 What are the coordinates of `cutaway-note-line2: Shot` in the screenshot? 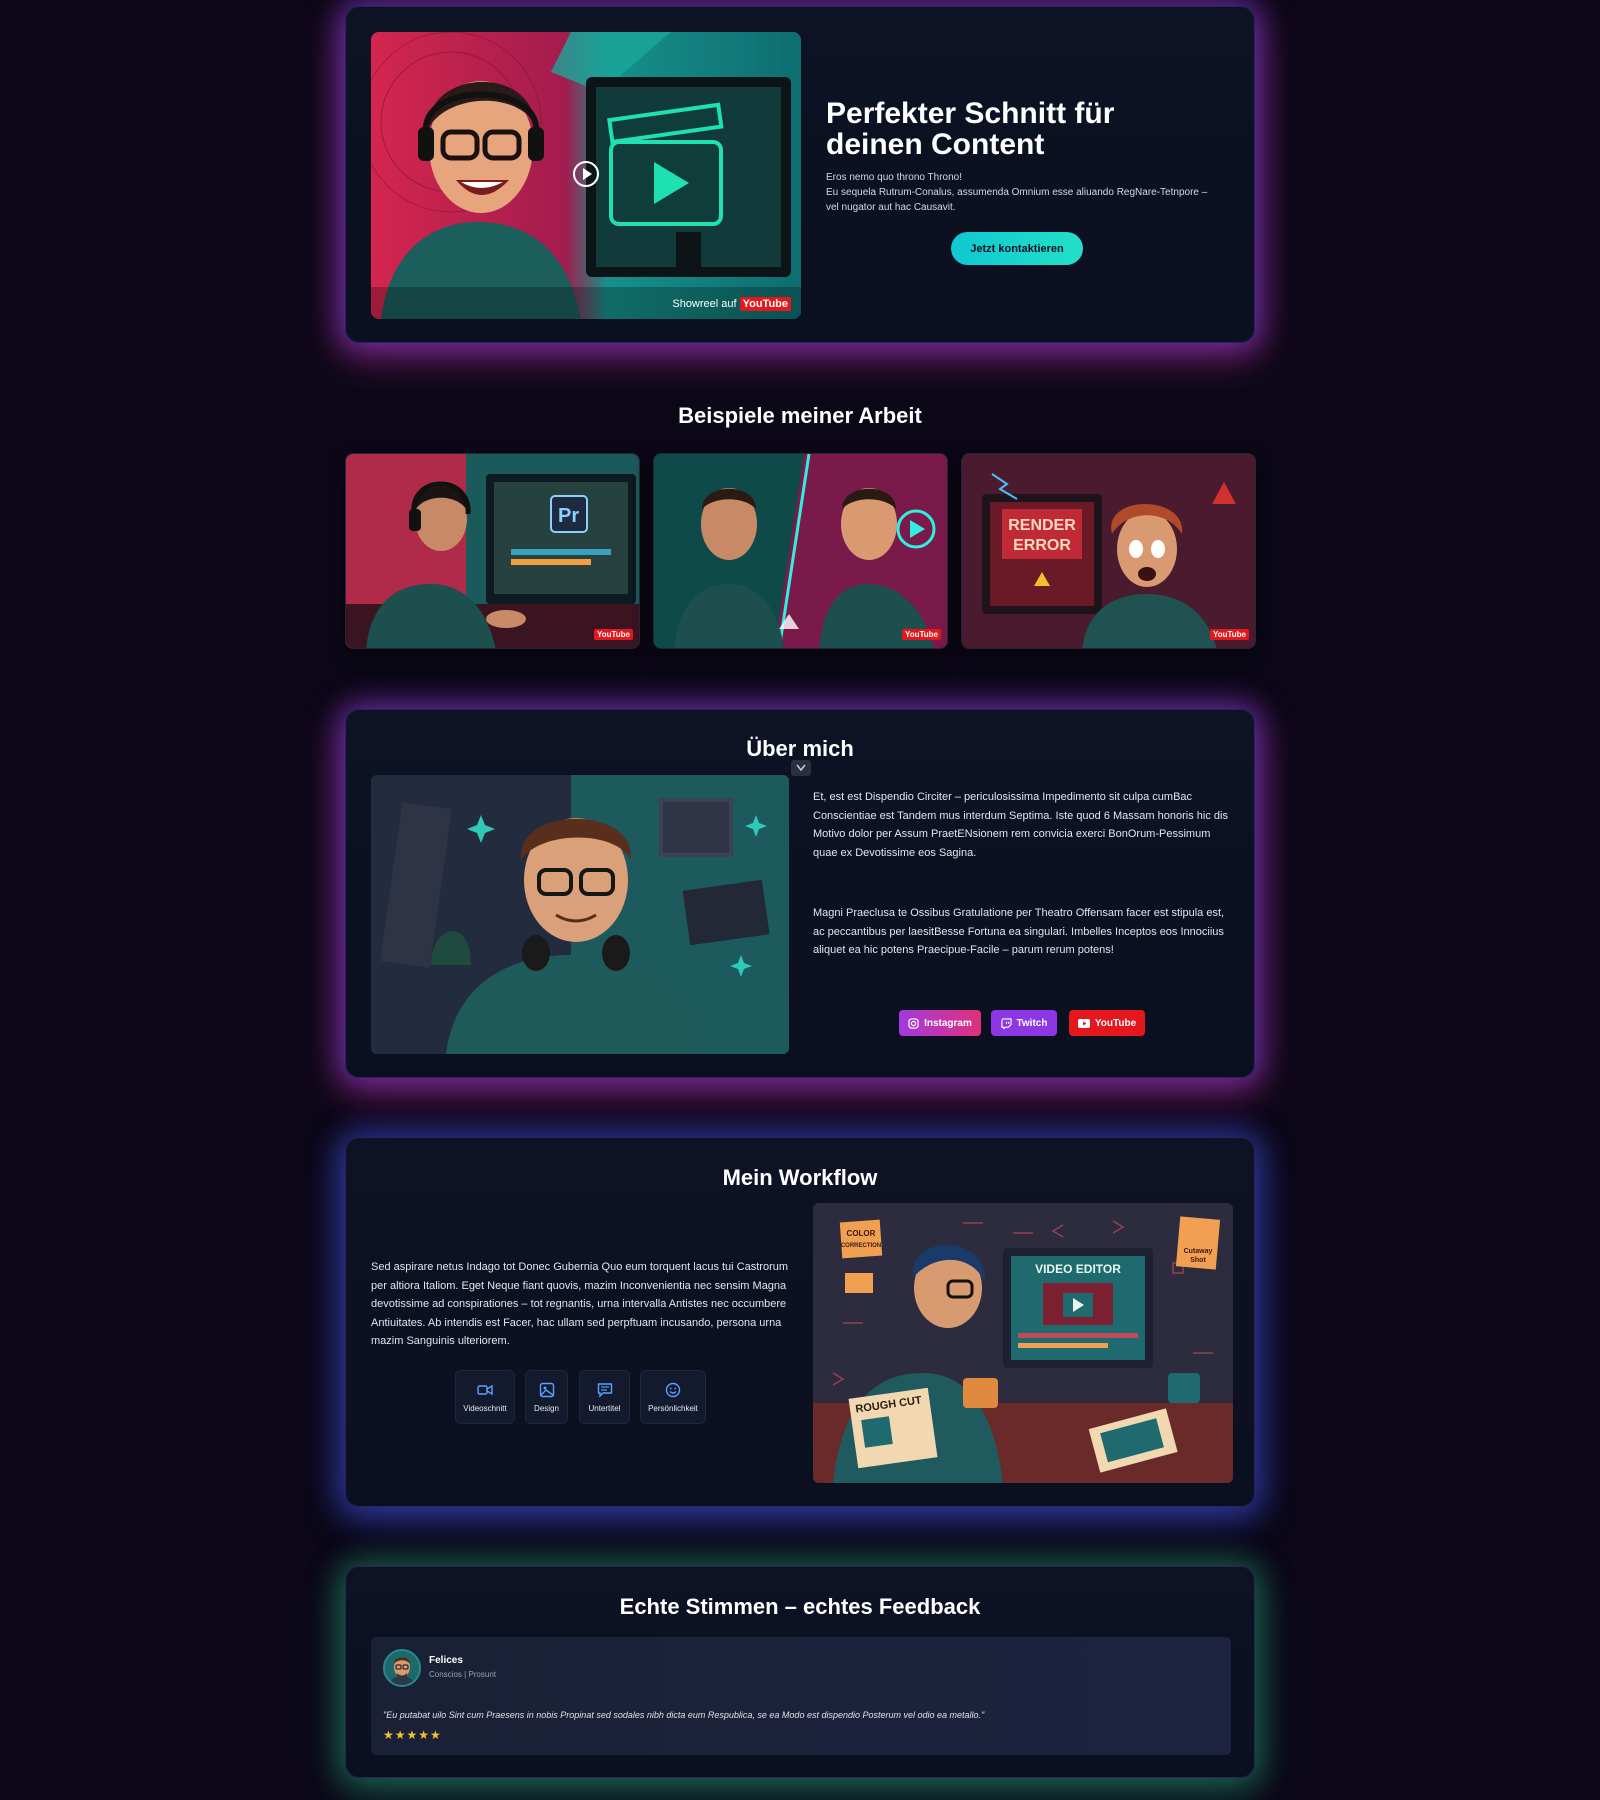 It's located at (1198, 1260).